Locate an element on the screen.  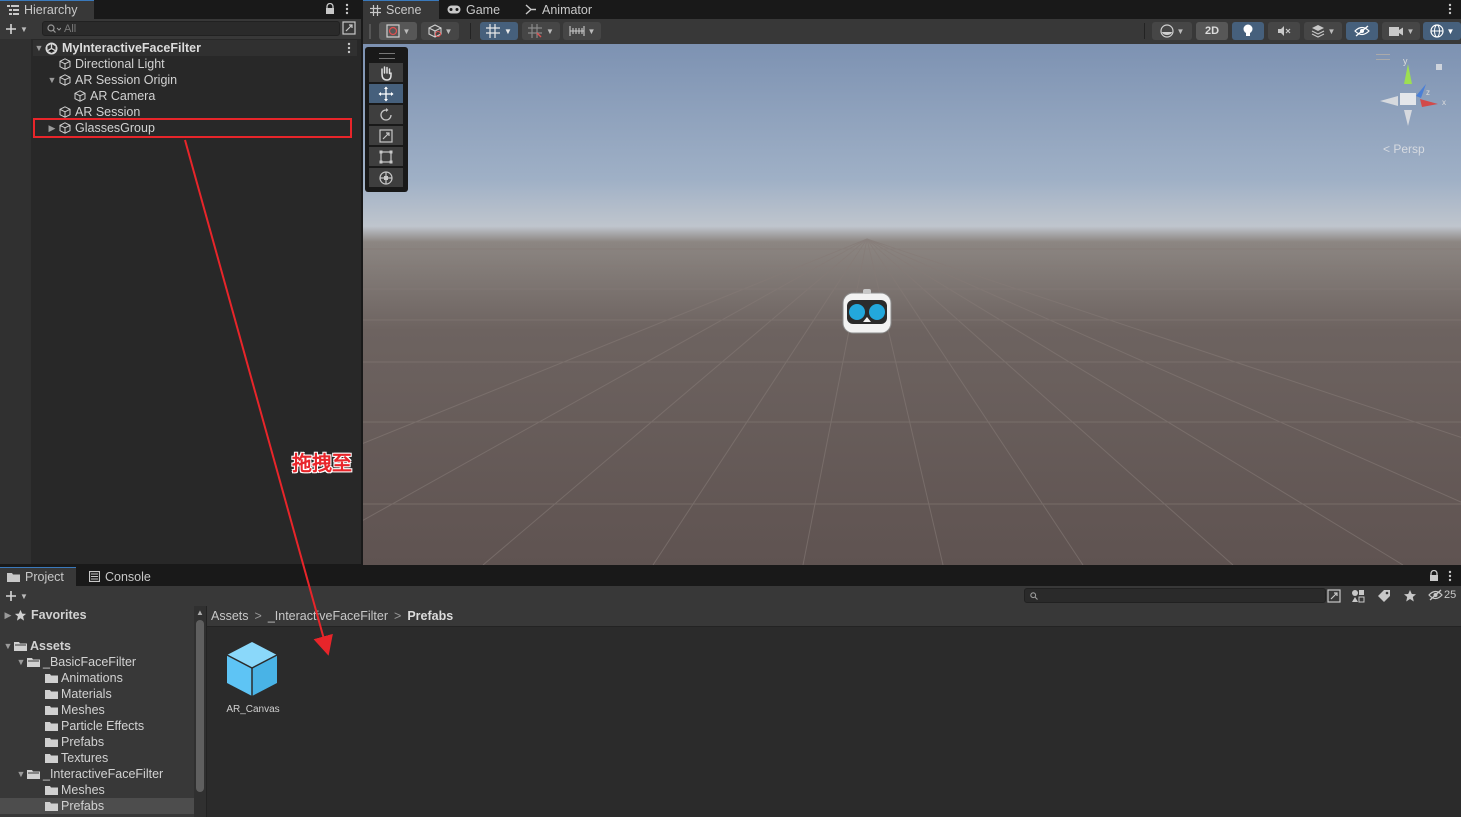
tree-item-label: Particle Effects is located at coordinates (103, 726).